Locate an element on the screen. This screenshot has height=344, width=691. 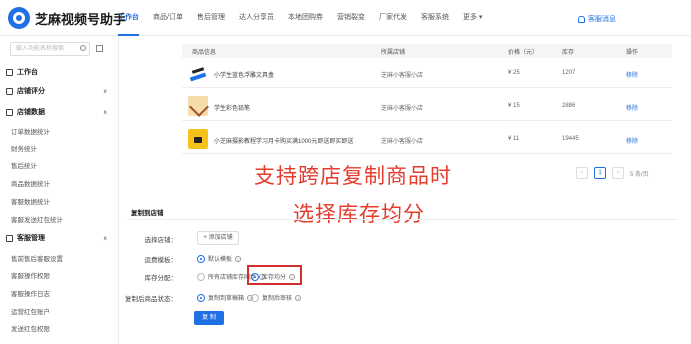
sidebar-item-order-stats: 订单数据统计 is located at coordinates (59, 131).